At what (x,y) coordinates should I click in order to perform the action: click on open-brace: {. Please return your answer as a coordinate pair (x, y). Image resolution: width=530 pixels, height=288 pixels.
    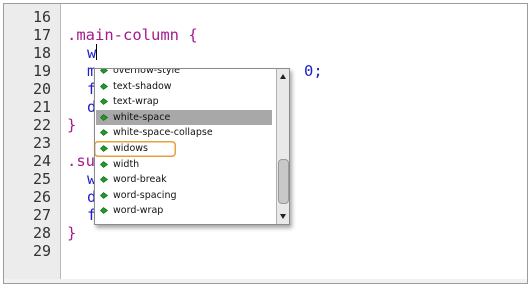
    Looking at the image, I should click on (188, 35).